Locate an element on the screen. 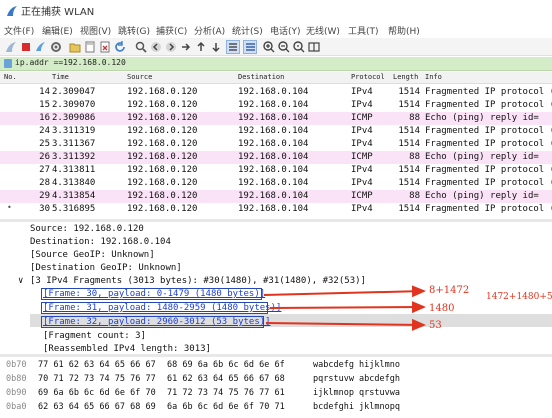 This screenshot has height=418, width=552. packet-time: 4.313811 is located at coordinates (74, 170).